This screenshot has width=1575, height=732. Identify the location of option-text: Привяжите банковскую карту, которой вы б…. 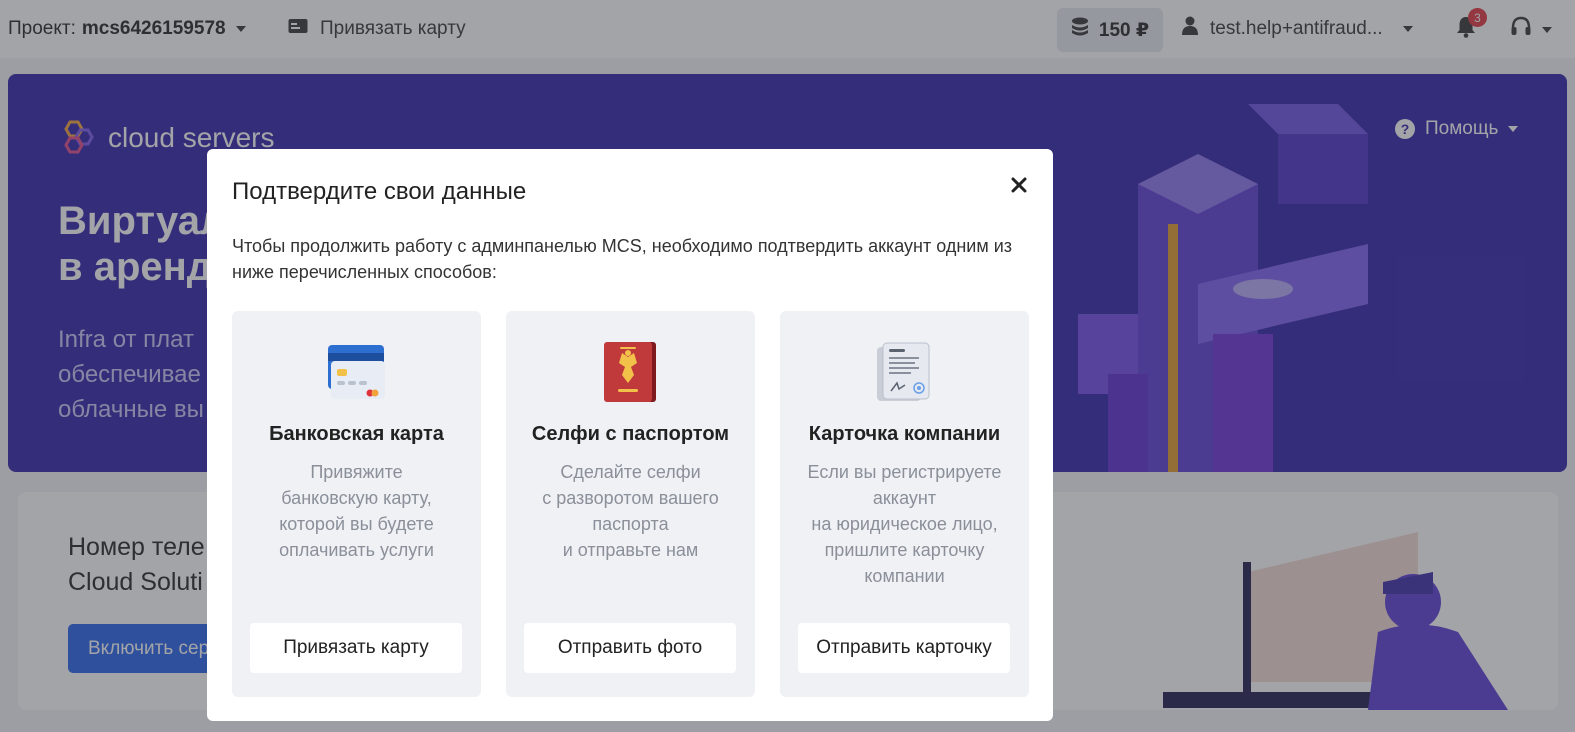
(356, 511).